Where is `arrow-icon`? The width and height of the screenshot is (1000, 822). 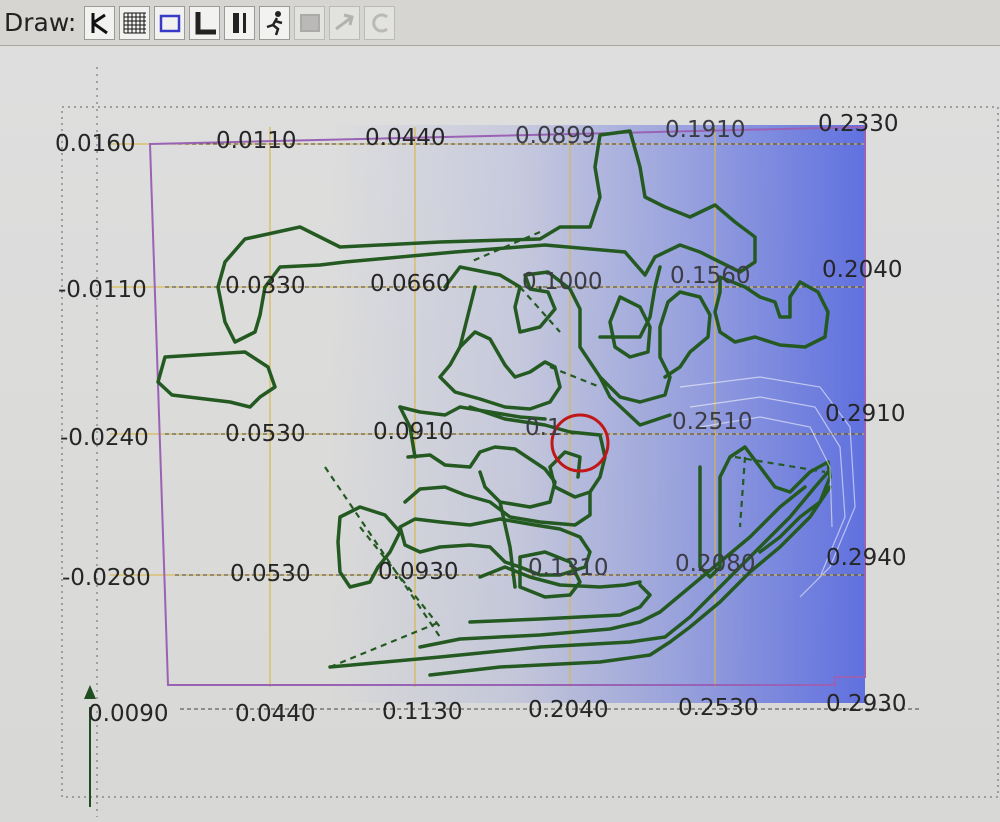 arrow-icon is located at coordinates (344, 21).